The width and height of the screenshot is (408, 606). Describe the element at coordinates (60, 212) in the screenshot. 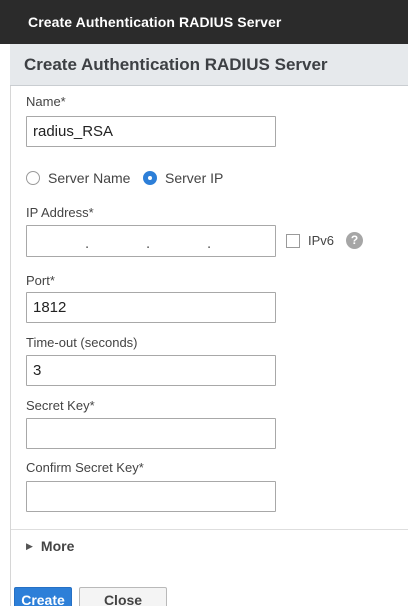

I see `ip-address-label: IP Address*` at that location.